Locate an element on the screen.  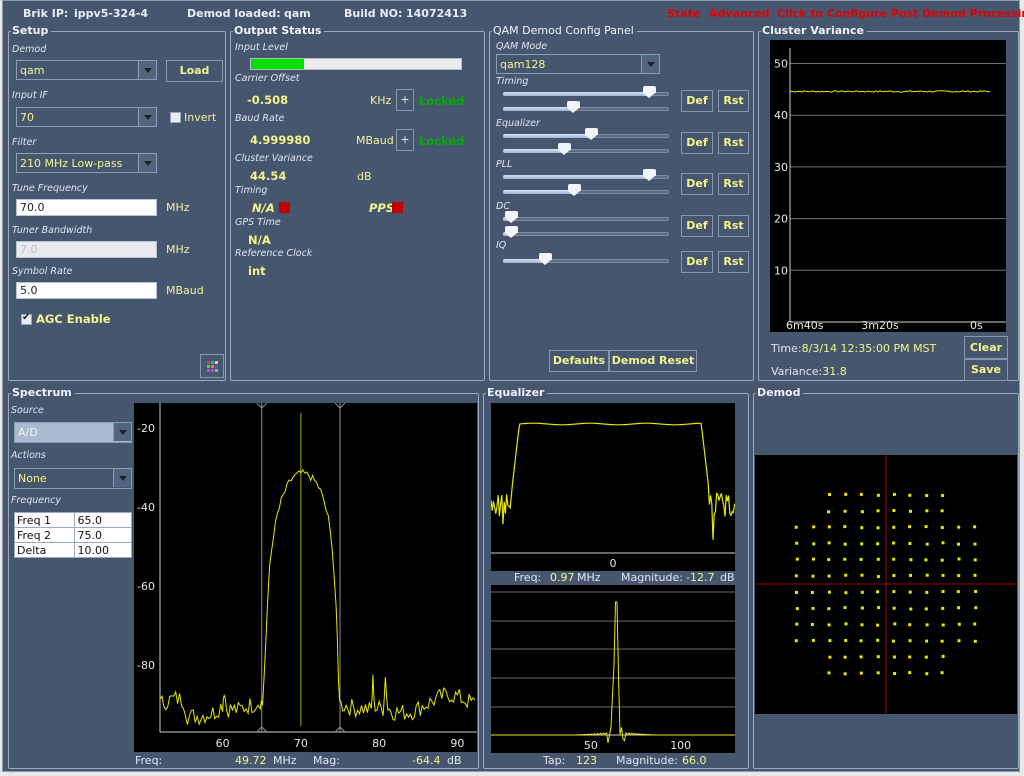
tune-frequency-input: 70.0 is located at coordinates (86, 207).